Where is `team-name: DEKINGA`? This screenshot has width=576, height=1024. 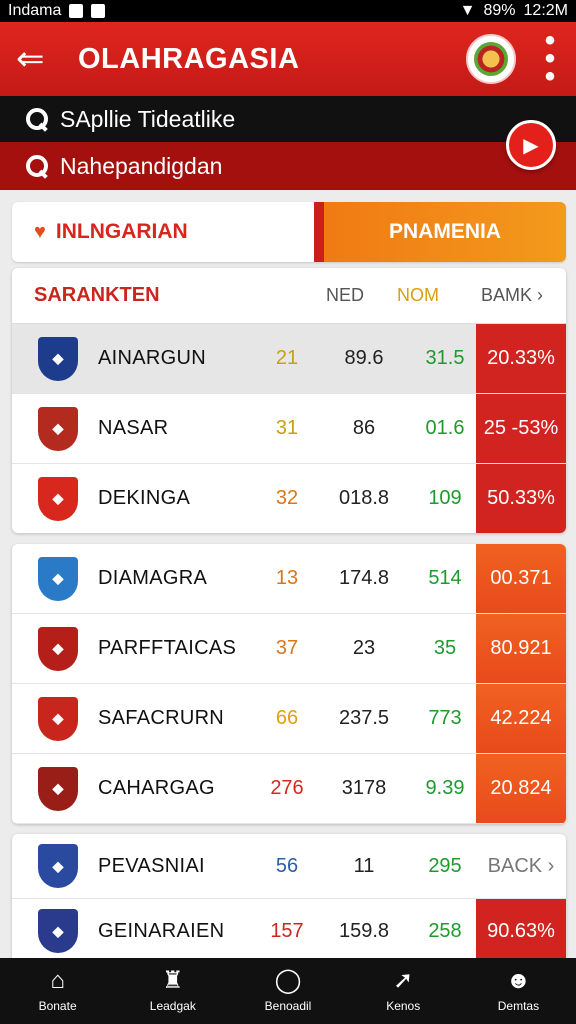 team-name: DEKINGA is located at coordinates (144, 498).